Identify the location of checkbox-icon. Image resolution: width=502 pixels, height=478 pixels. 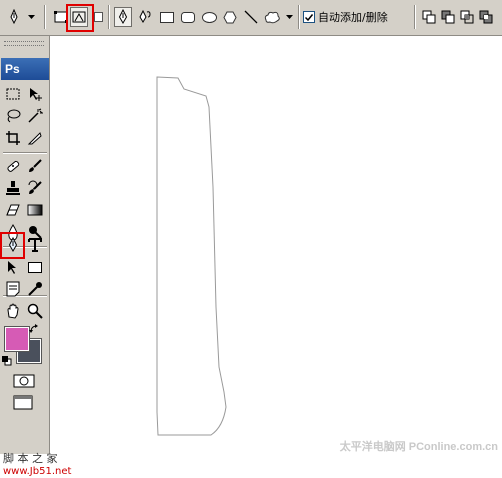
(309, 17).